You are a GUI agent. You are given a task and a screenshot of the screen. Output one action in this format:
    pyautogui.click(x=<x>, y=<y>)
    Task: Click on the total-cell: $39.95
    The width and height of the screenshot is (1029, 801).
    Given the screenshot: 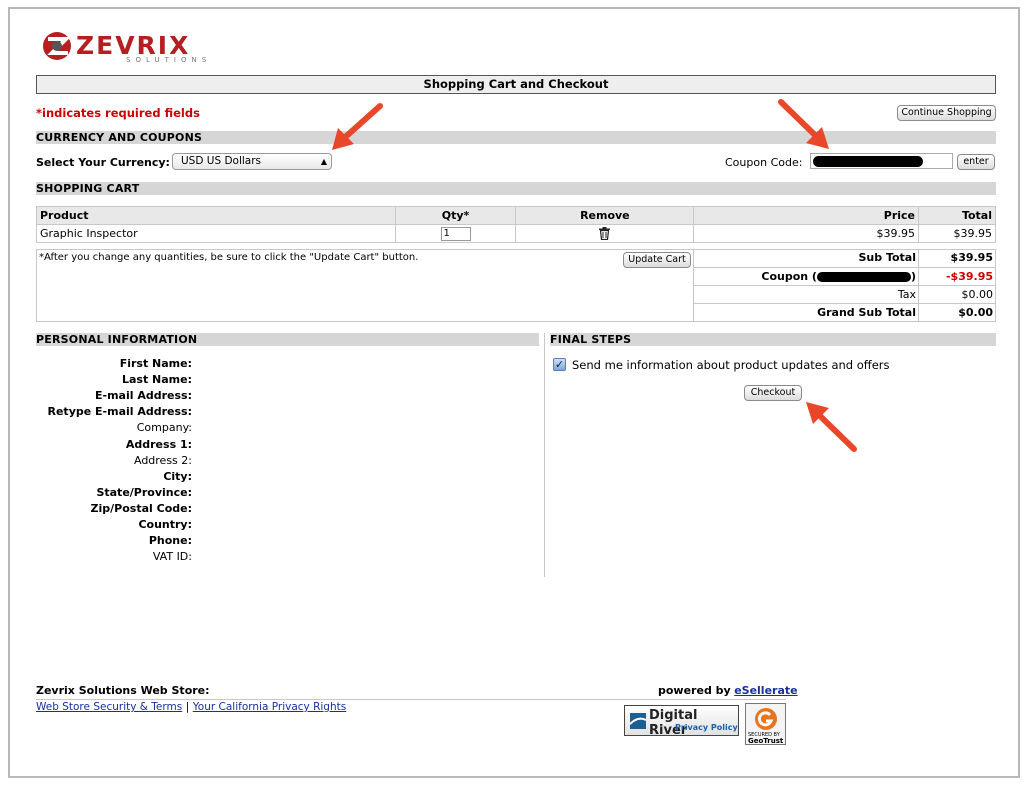 What is the action you would take?
    pyautogui.click(x=957, y=233)
    